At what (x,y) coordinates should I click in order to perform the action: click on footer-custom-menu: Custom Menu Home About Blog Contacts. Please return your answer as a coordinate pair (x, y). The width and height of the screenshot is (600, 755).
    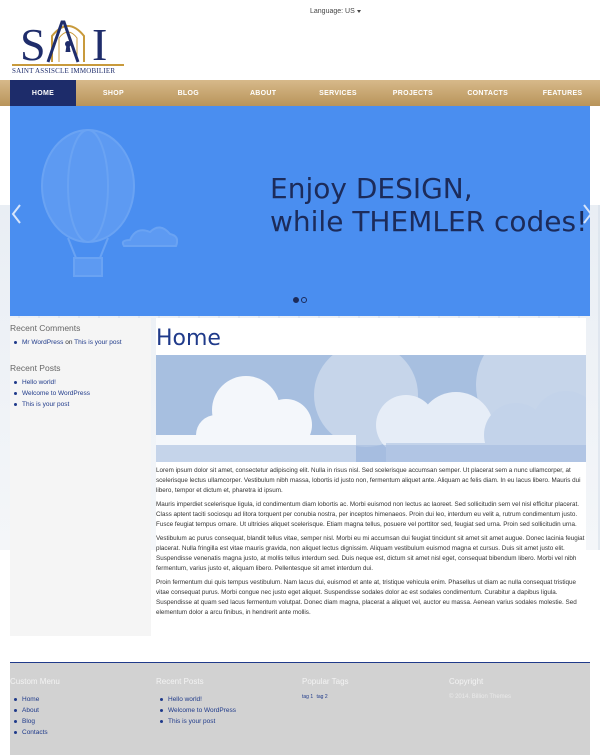
    Looking at the image, I should click on (35, 707).